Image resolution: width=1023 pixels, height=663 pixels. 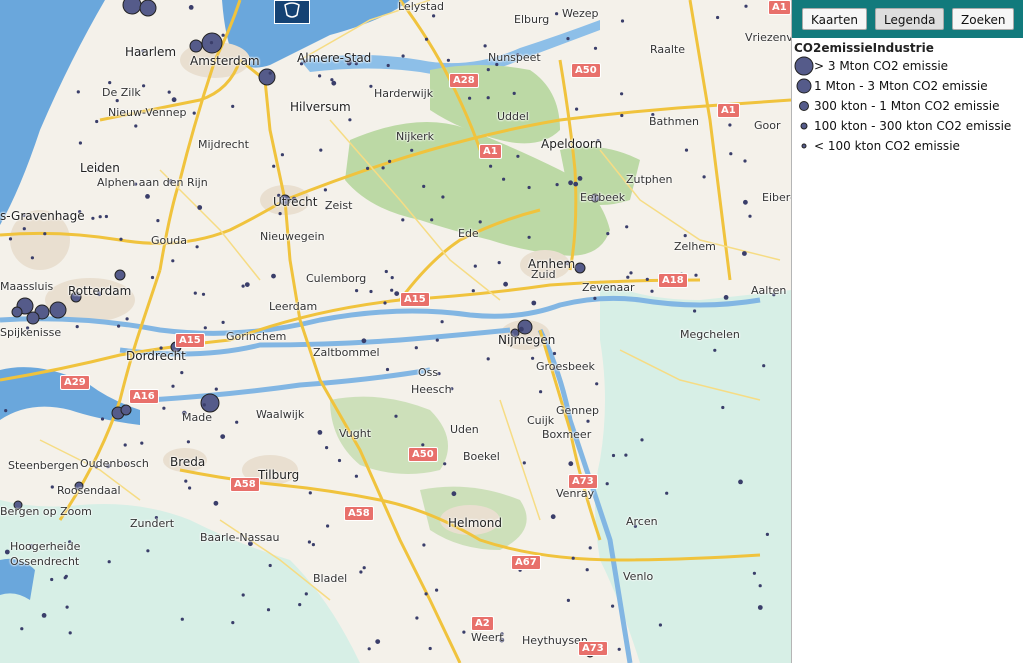 I want to click on city-label: Gennep, so click(x=577, y=410).